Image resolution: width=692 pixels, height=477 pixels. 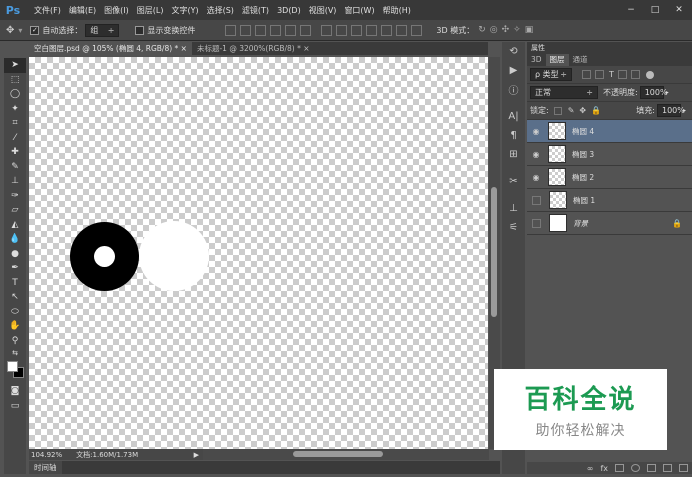 What do you see at coordinates (15, 341) in the screenshot?
I see `zoom-tool-icon: ⚲` at bounding box center [15, 341].